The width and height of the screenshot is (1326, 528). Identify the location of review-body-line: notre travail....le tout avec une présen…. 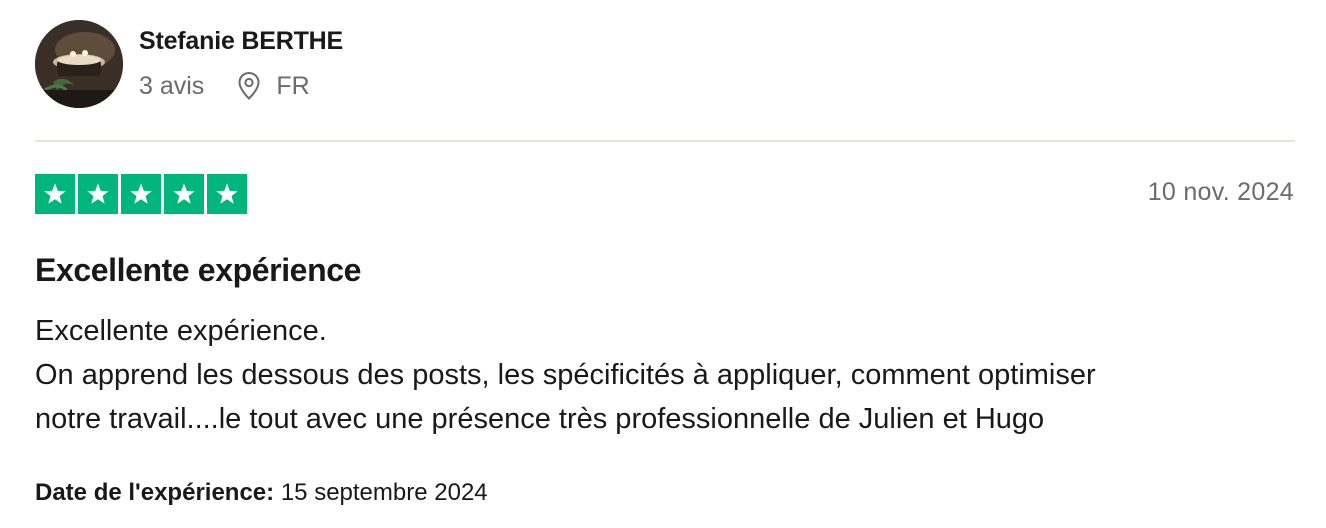
(540, 419).